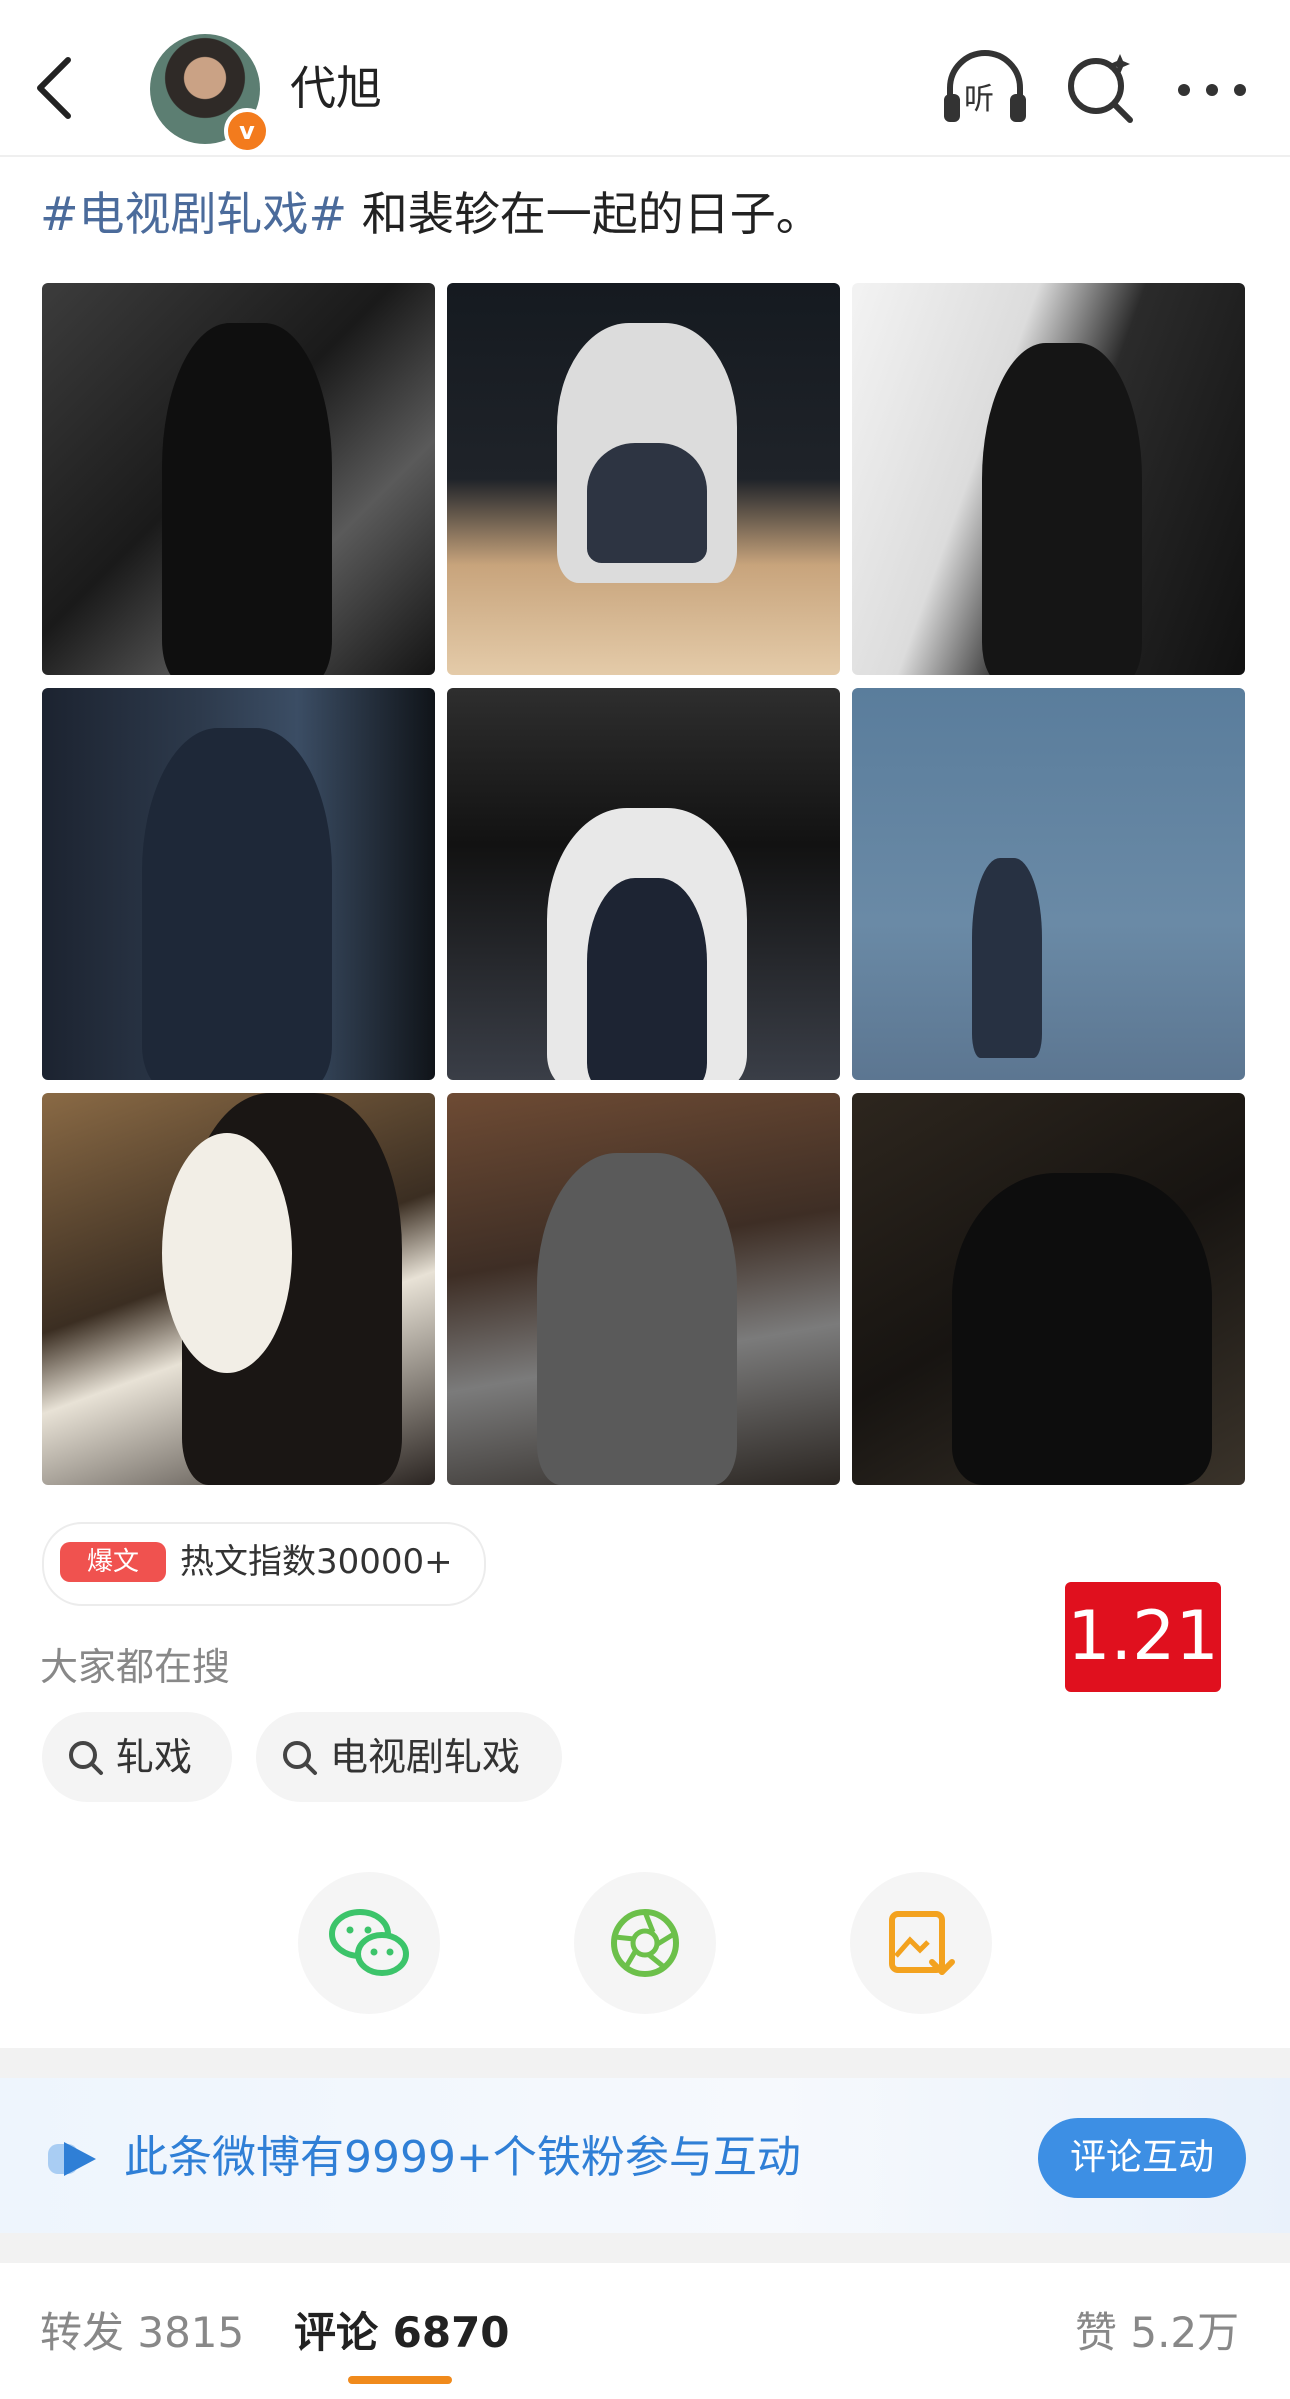  Describe the element at coordinates (979, 99) in the screenshot. I see `listen-label: 听` at that location.